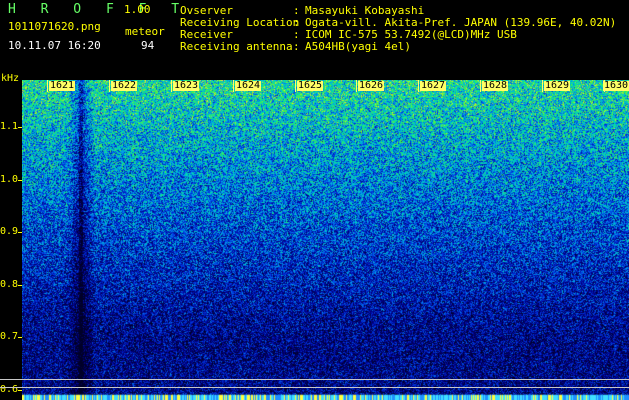 Image resolution: width=629 pixels, height=400 pixels. What do you see at coordinates (240, 22) in the screenshot?
I see `location-label: Receiving Location` at bounding box center [240, 22].